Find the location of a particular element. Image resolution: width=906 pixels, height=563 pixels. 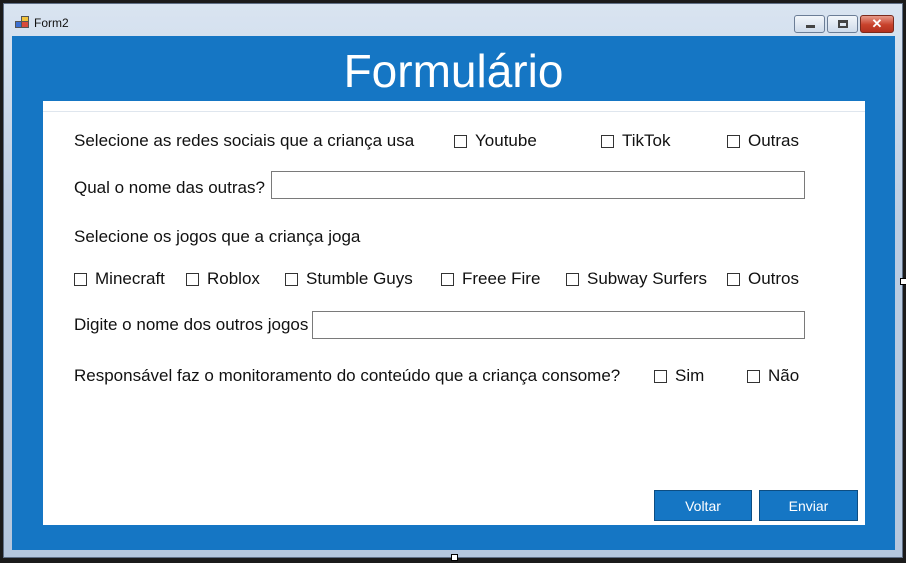

checkbox-label: Outras is located at coordinates (774, 140).